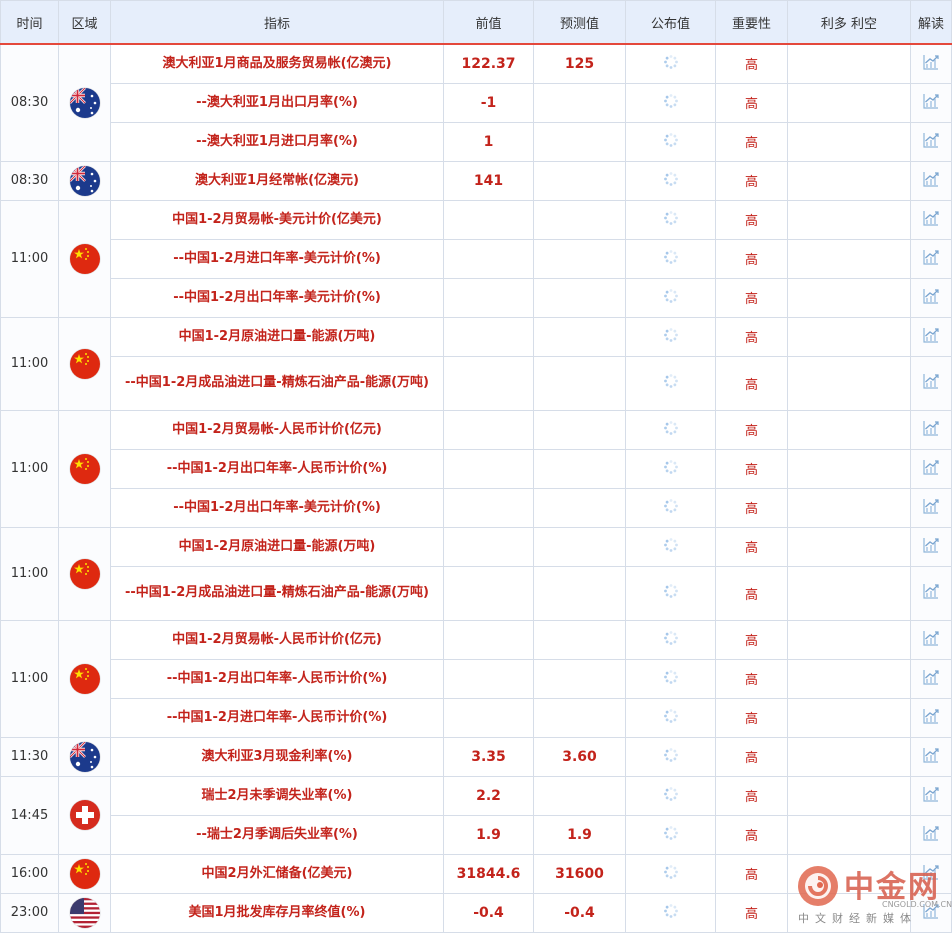 The width and height of the screenshot is (952, 936). I want to click on indicator-cell: 美国1月批发库存月率终值(%), so click(277, 912).